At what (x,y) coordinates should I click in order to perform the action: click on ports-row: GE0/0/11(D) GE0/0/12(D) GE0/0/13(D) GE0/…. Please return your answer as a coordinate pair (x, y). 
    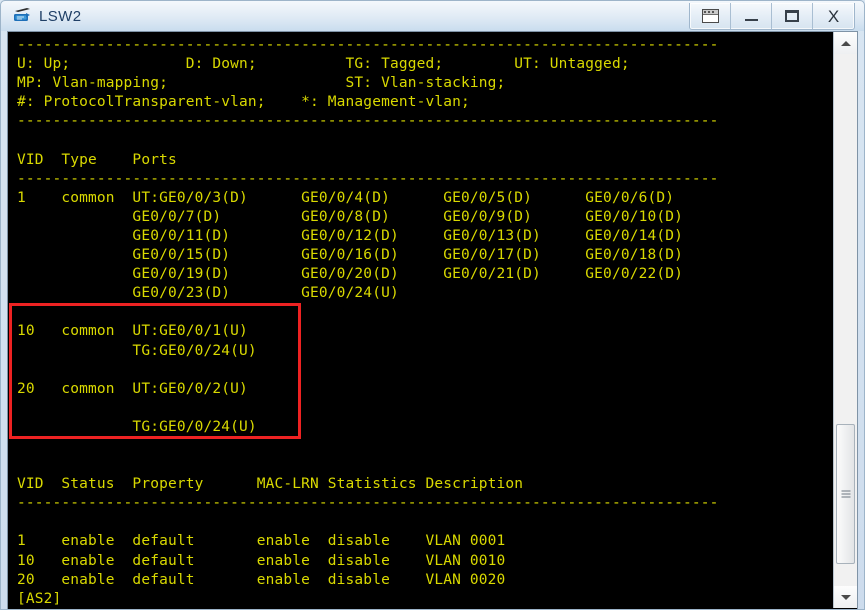
    Looking at the image, I should click on (350, 235).